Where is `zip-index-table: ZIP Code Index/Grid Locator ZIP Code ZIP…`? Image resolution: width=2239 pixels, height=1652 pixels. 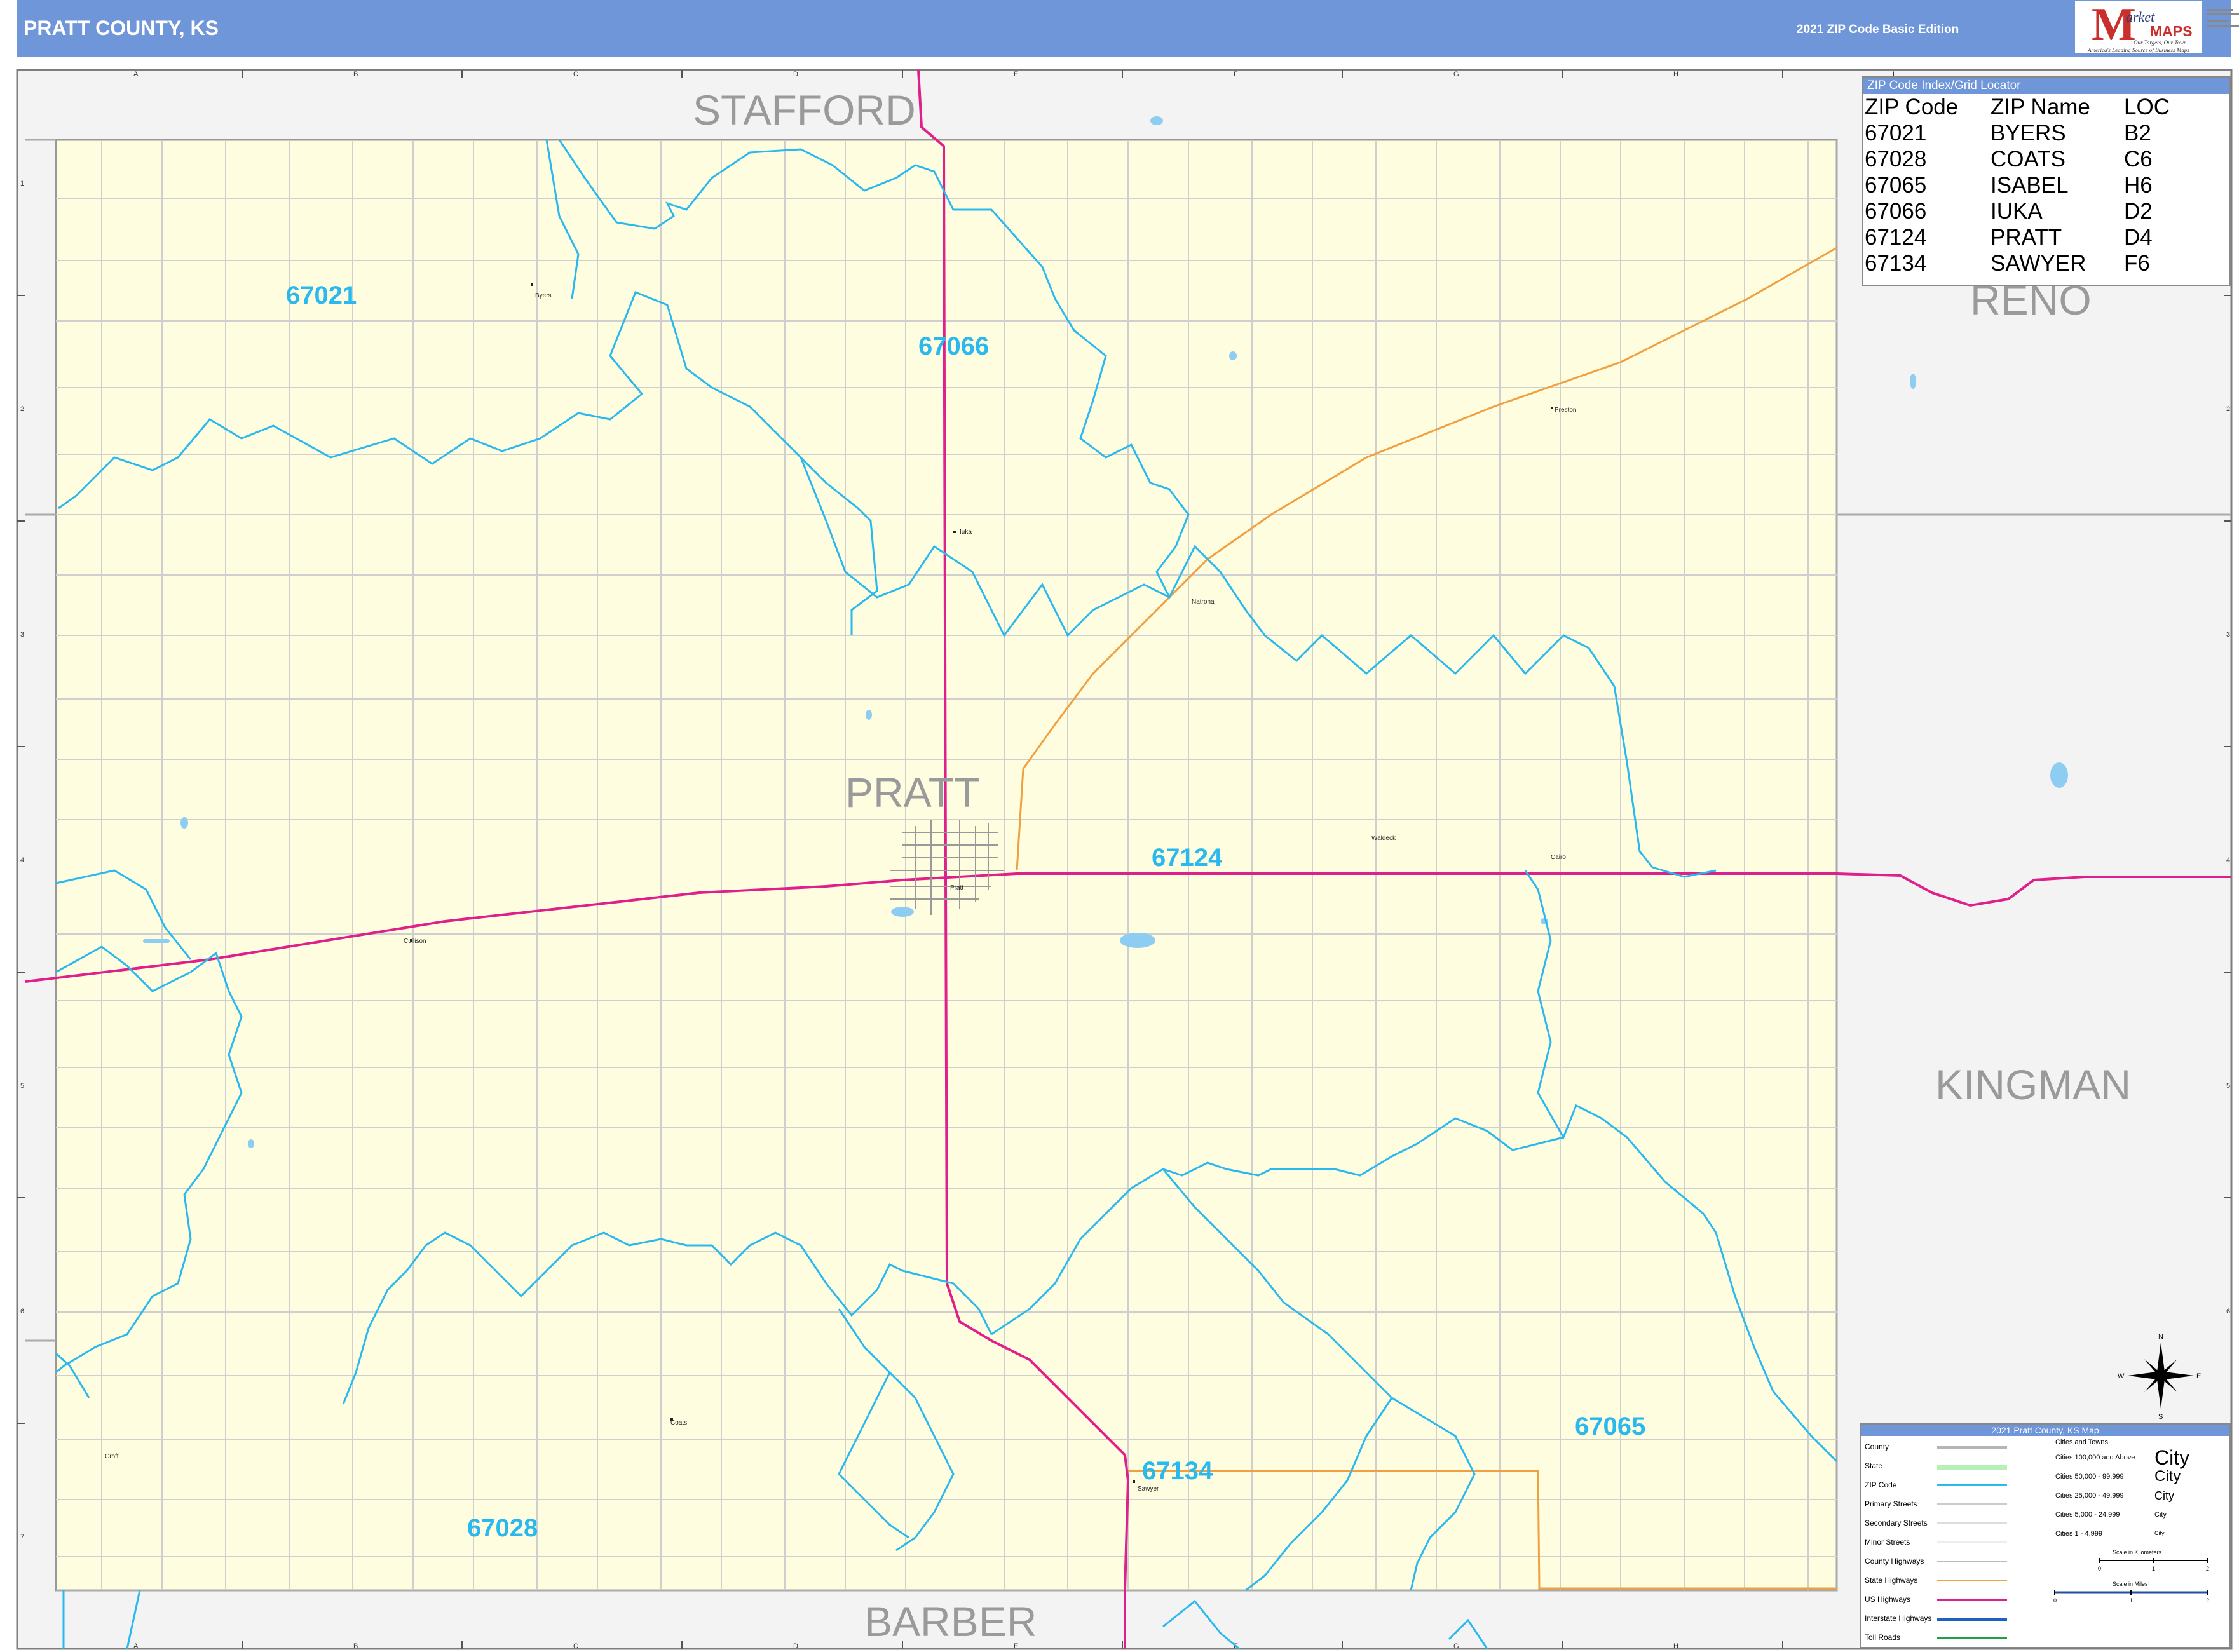
zip-index-table: ZIP Code Index/Grid Locator ZIP Code ZIP… is located at coordinates (2047, 181).